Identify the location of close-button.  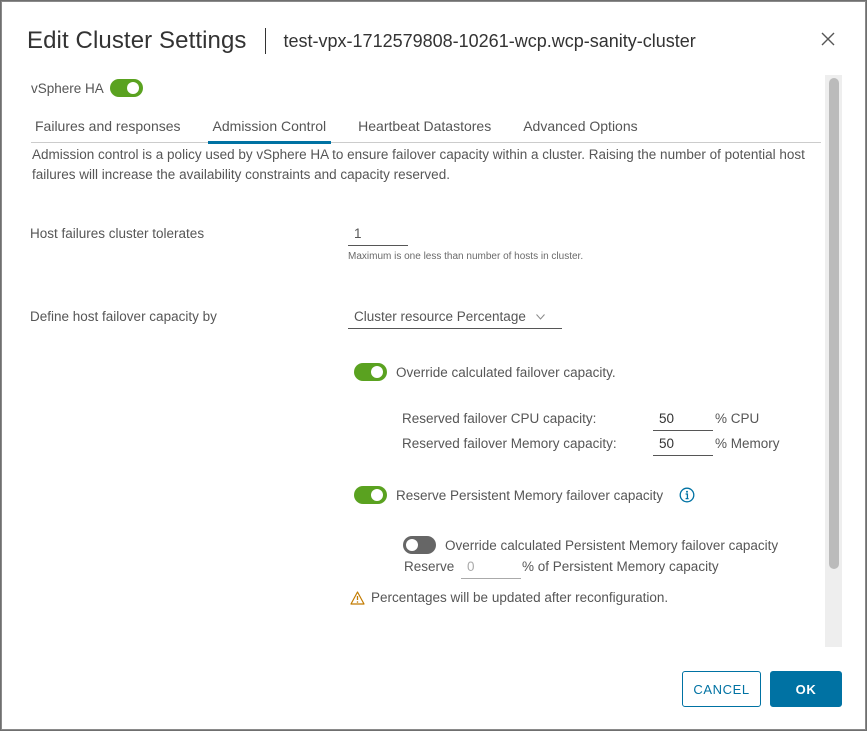
(830, 41).